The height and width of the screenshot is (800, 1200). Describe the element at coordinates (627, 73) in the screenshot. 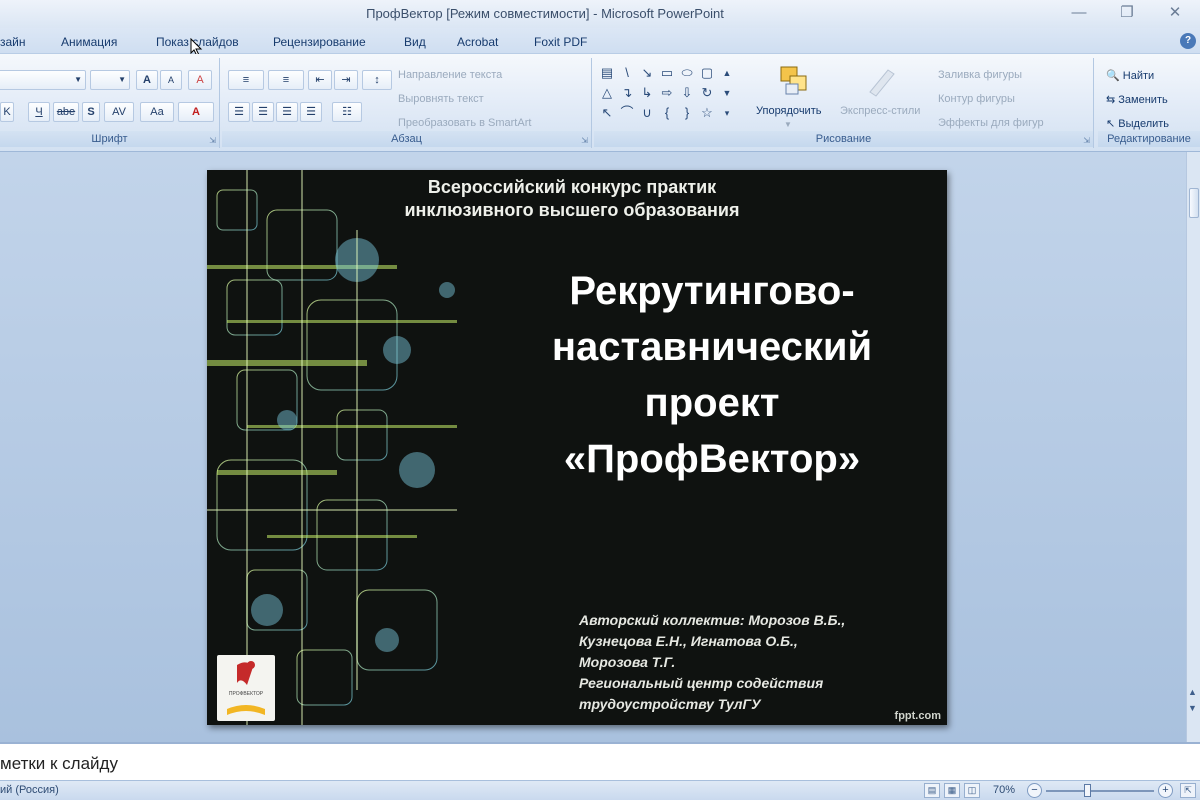

I see `line-shape-icon: \` at that location.